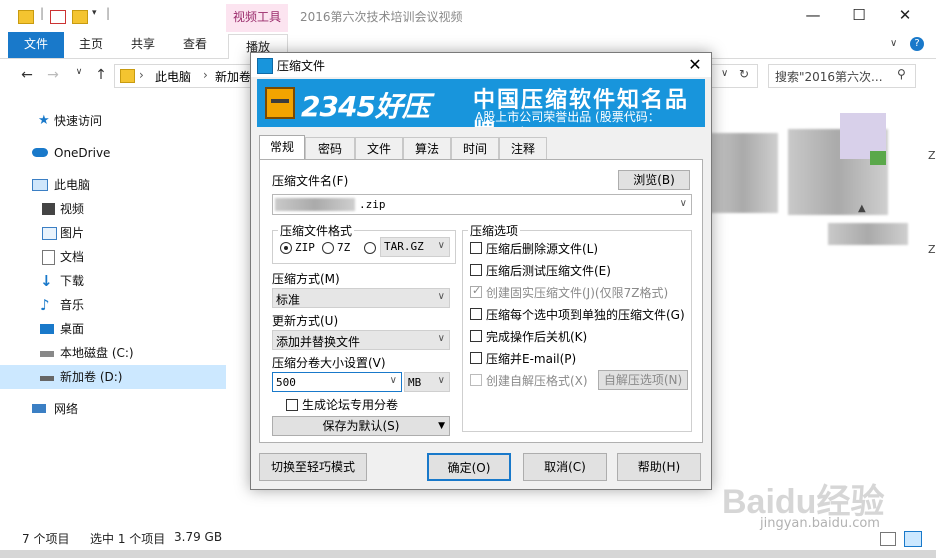 The image size is (936, 558). What do you see at coordinates (113, 281) in the screenshot?
I see `nav-item-downloads: ↓ 下载` at bounding box center [113, 281].